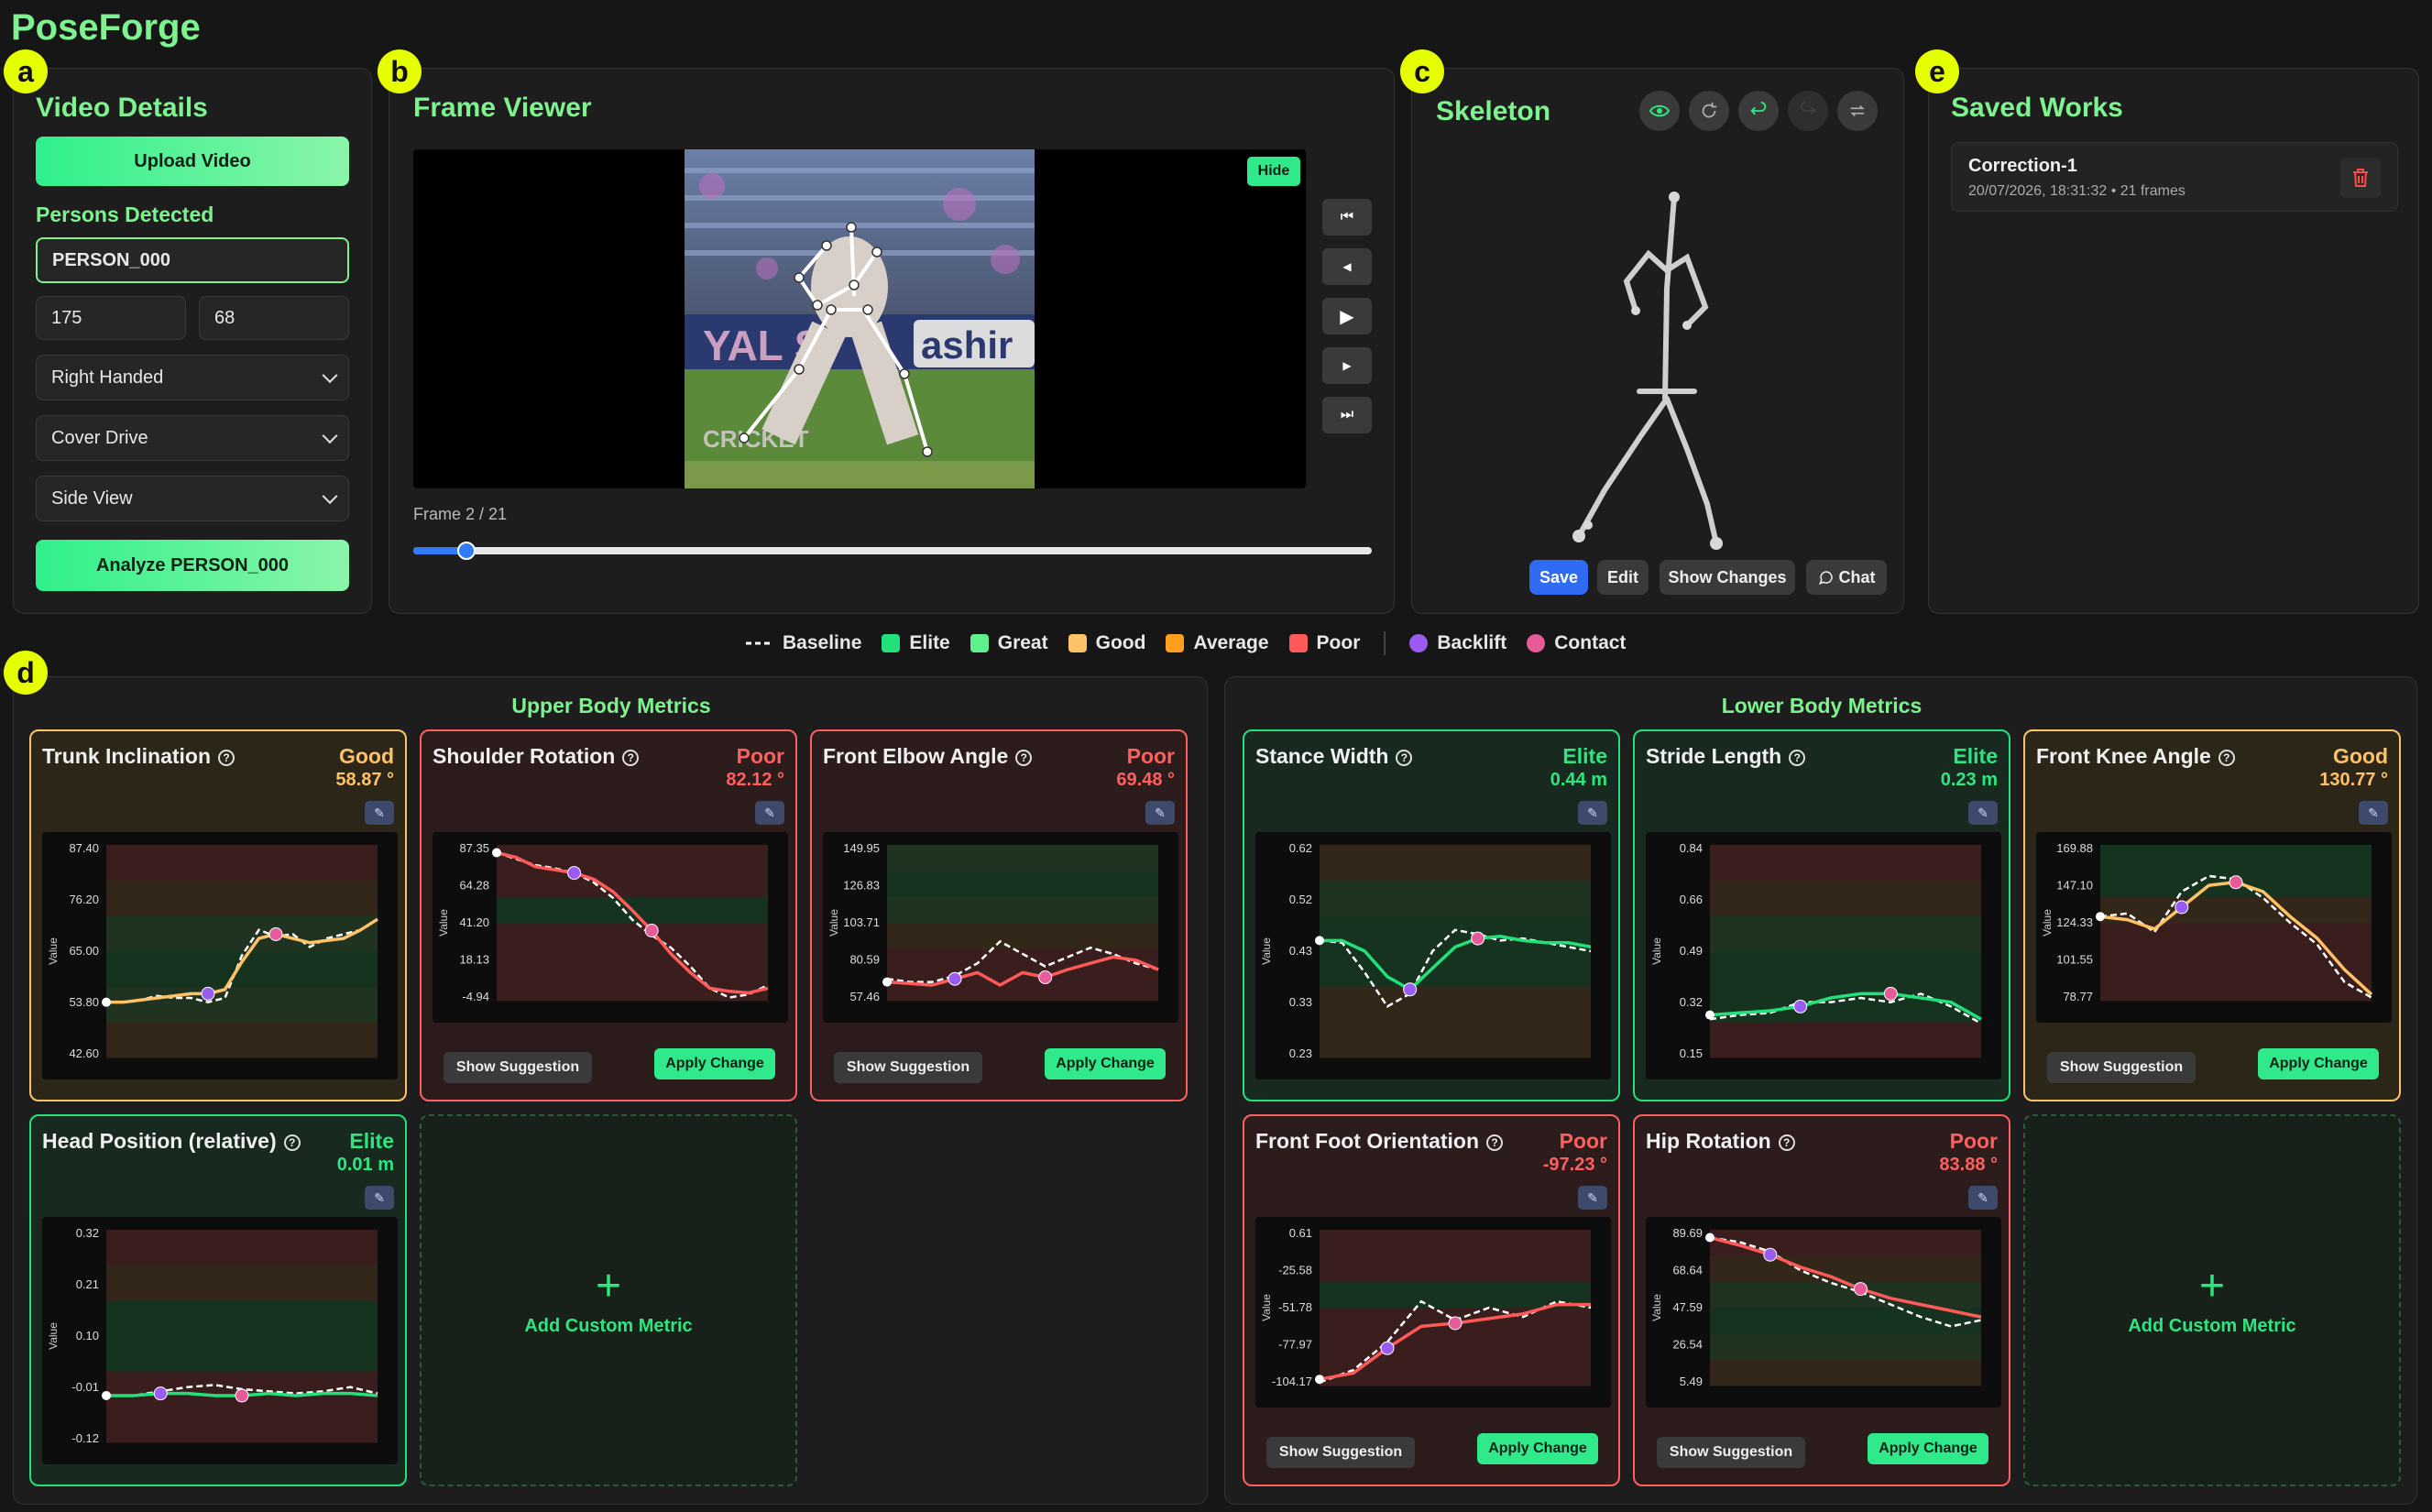  I want to click on swap-button, so click(1857, 111).